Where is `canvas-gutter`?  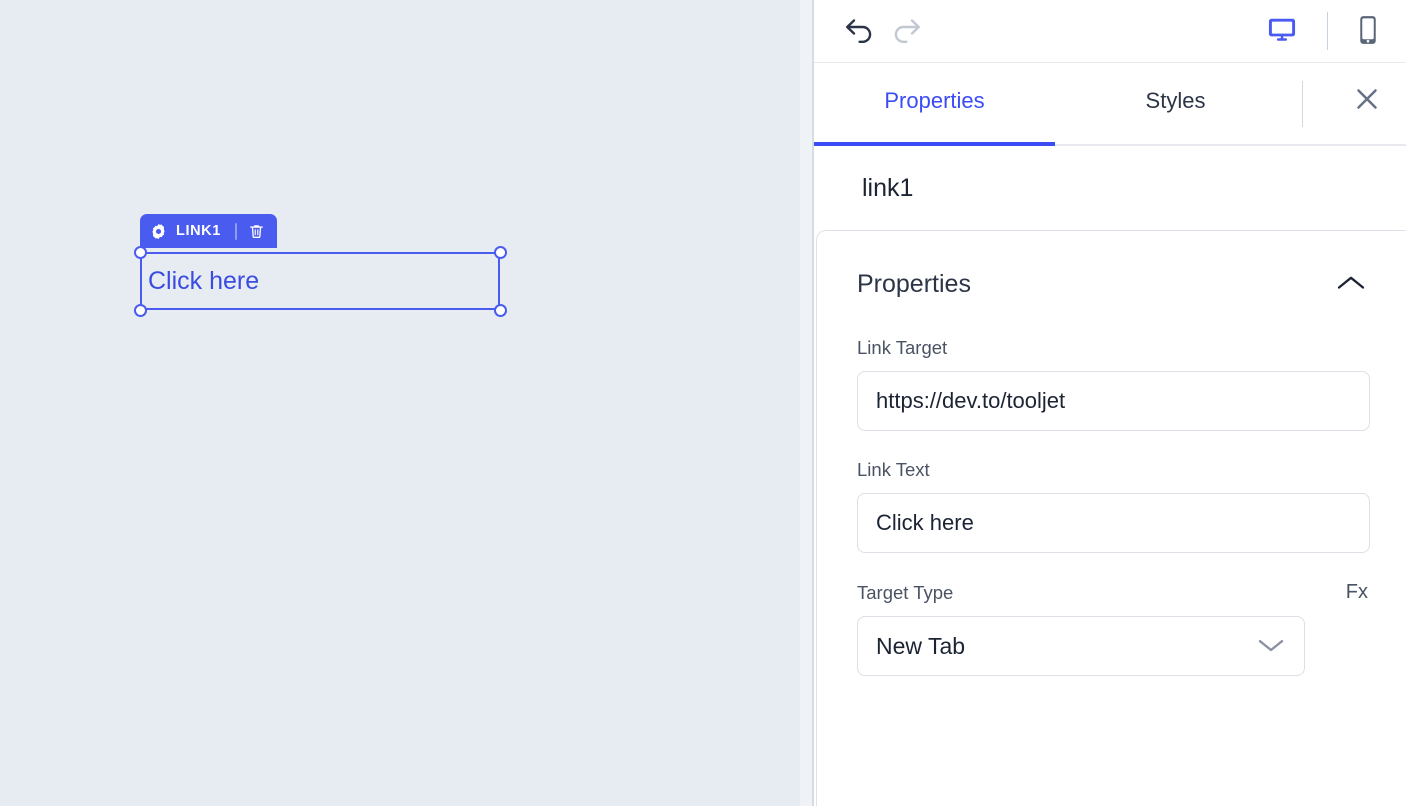 canvas-gutter is located at coordinates (806, 403).